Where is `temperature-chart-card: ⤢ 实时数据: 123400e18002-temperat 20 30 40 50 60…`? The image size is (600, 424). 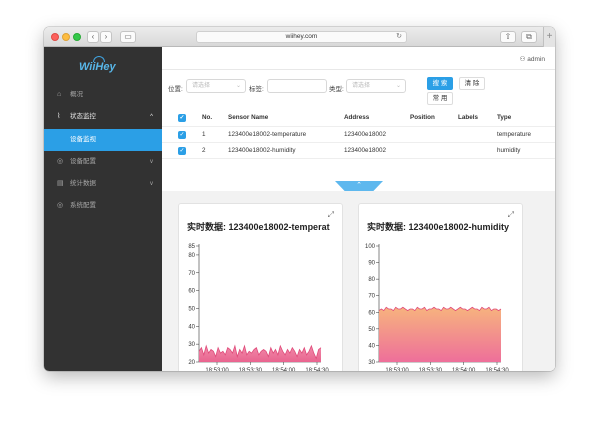
temperature-chart-card: ⤢ 实时数据: 123400e18002-temperat 20 30 40 50 60… is located at coordinates (260, 287).